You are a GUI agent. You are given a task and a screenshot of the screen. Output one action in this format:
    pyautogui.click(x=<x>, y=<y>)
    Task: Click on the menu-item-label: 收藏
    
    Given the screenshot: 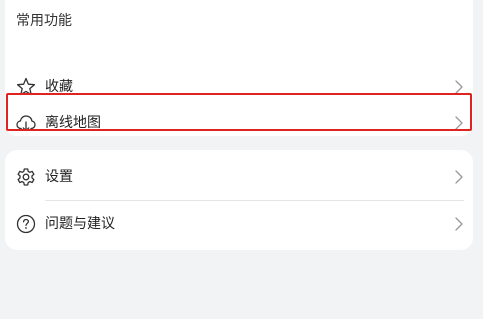 What is the action you would take?
    pyautogui.click(x=59, y=87)
    